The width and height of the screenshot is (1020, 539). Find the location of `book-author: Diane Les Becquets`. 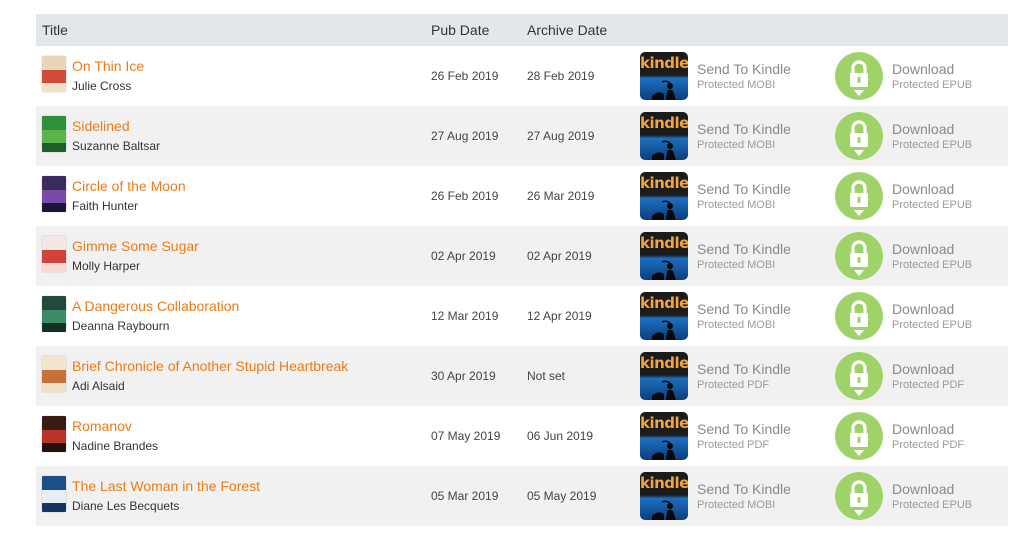

book-author: Diane Les Becquets is located at coordinates (126, 506).